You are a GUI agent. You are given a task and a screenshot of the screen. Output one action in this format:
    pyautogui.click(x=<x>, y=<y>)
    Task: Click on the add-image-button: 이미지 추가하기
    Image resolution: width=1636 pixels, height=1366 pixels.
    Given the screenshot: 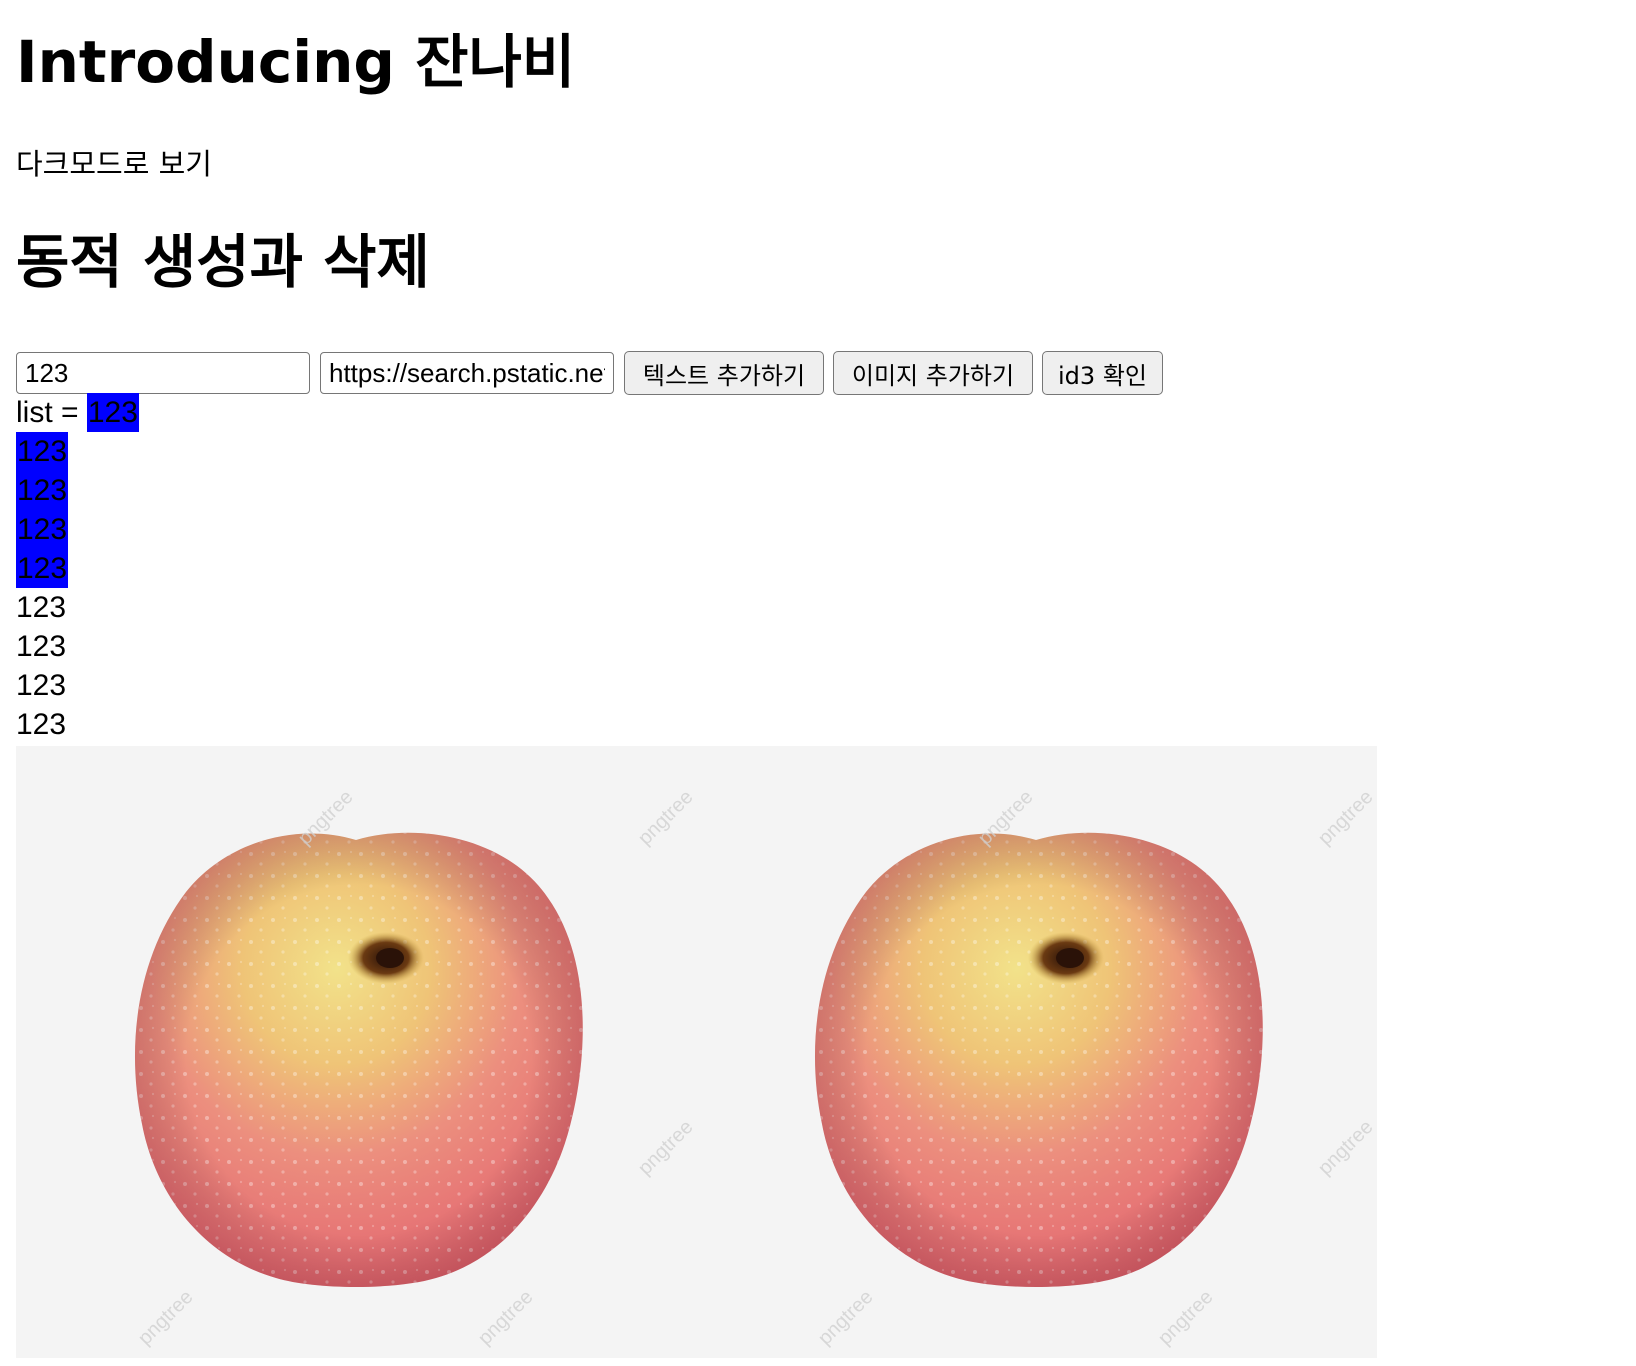 What is the action you would take?
    pyautogui.click(x=933, y=373)
    